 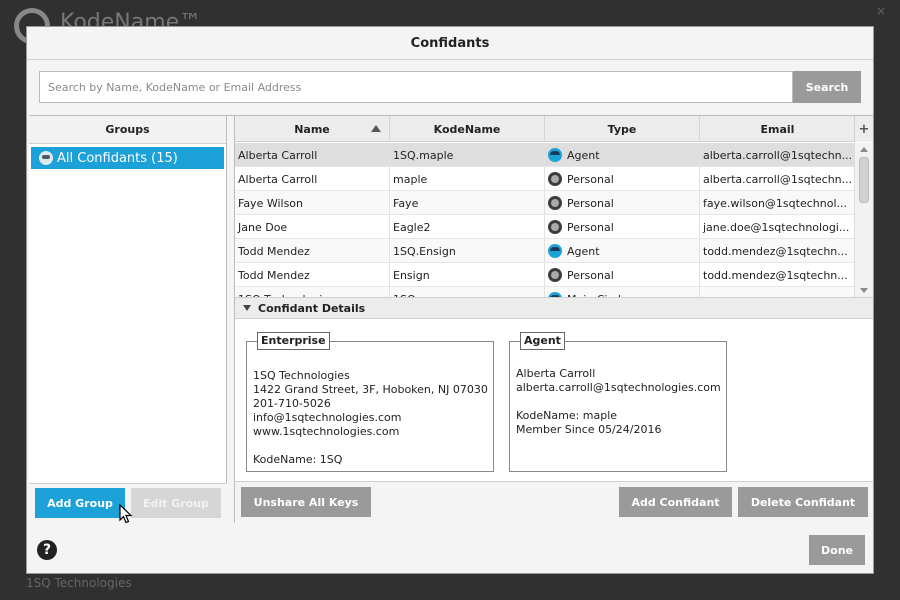 What do you see at coordinates (881, 11) in the screenshot?
I see `close-icon: ×` at bounding box center [881, 11].